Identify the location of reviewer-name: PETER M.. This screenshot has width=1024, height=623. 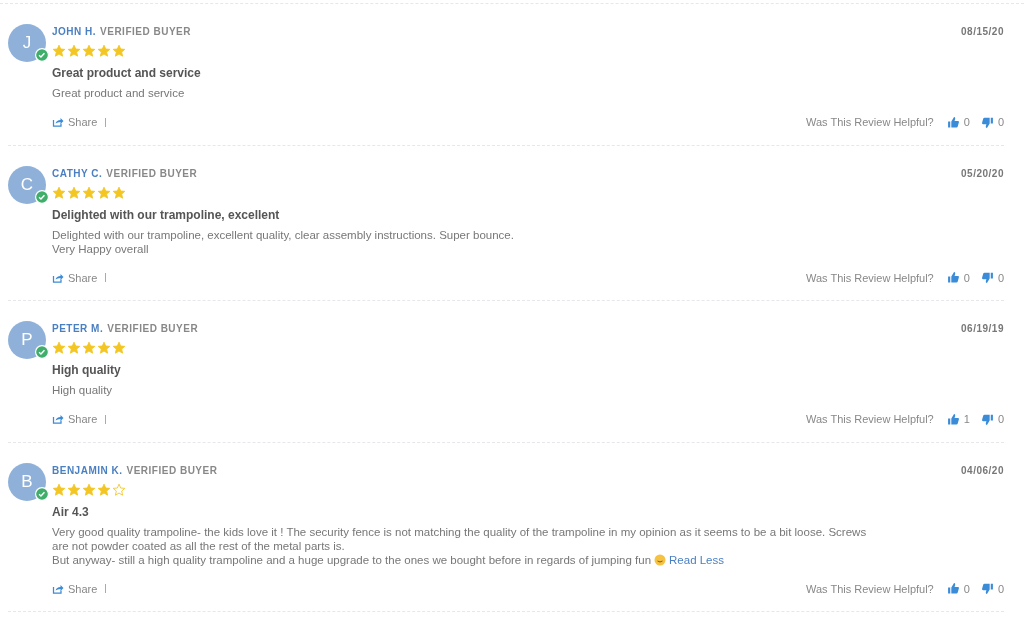
(78, 329).